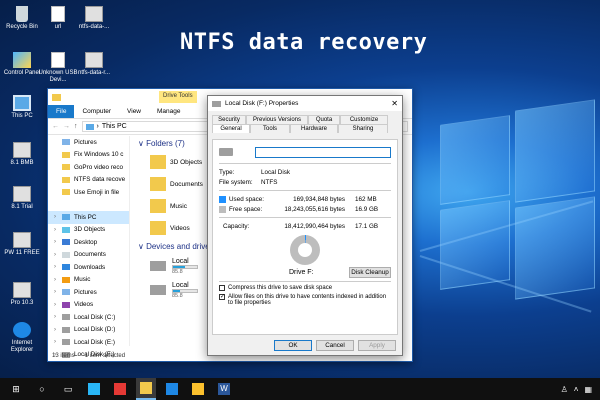 The height and width of the screenshot is (400, 600). Describe the element at coordinates (270, 128) in the screenshot. I see `tab-tools: Tools` at that location.